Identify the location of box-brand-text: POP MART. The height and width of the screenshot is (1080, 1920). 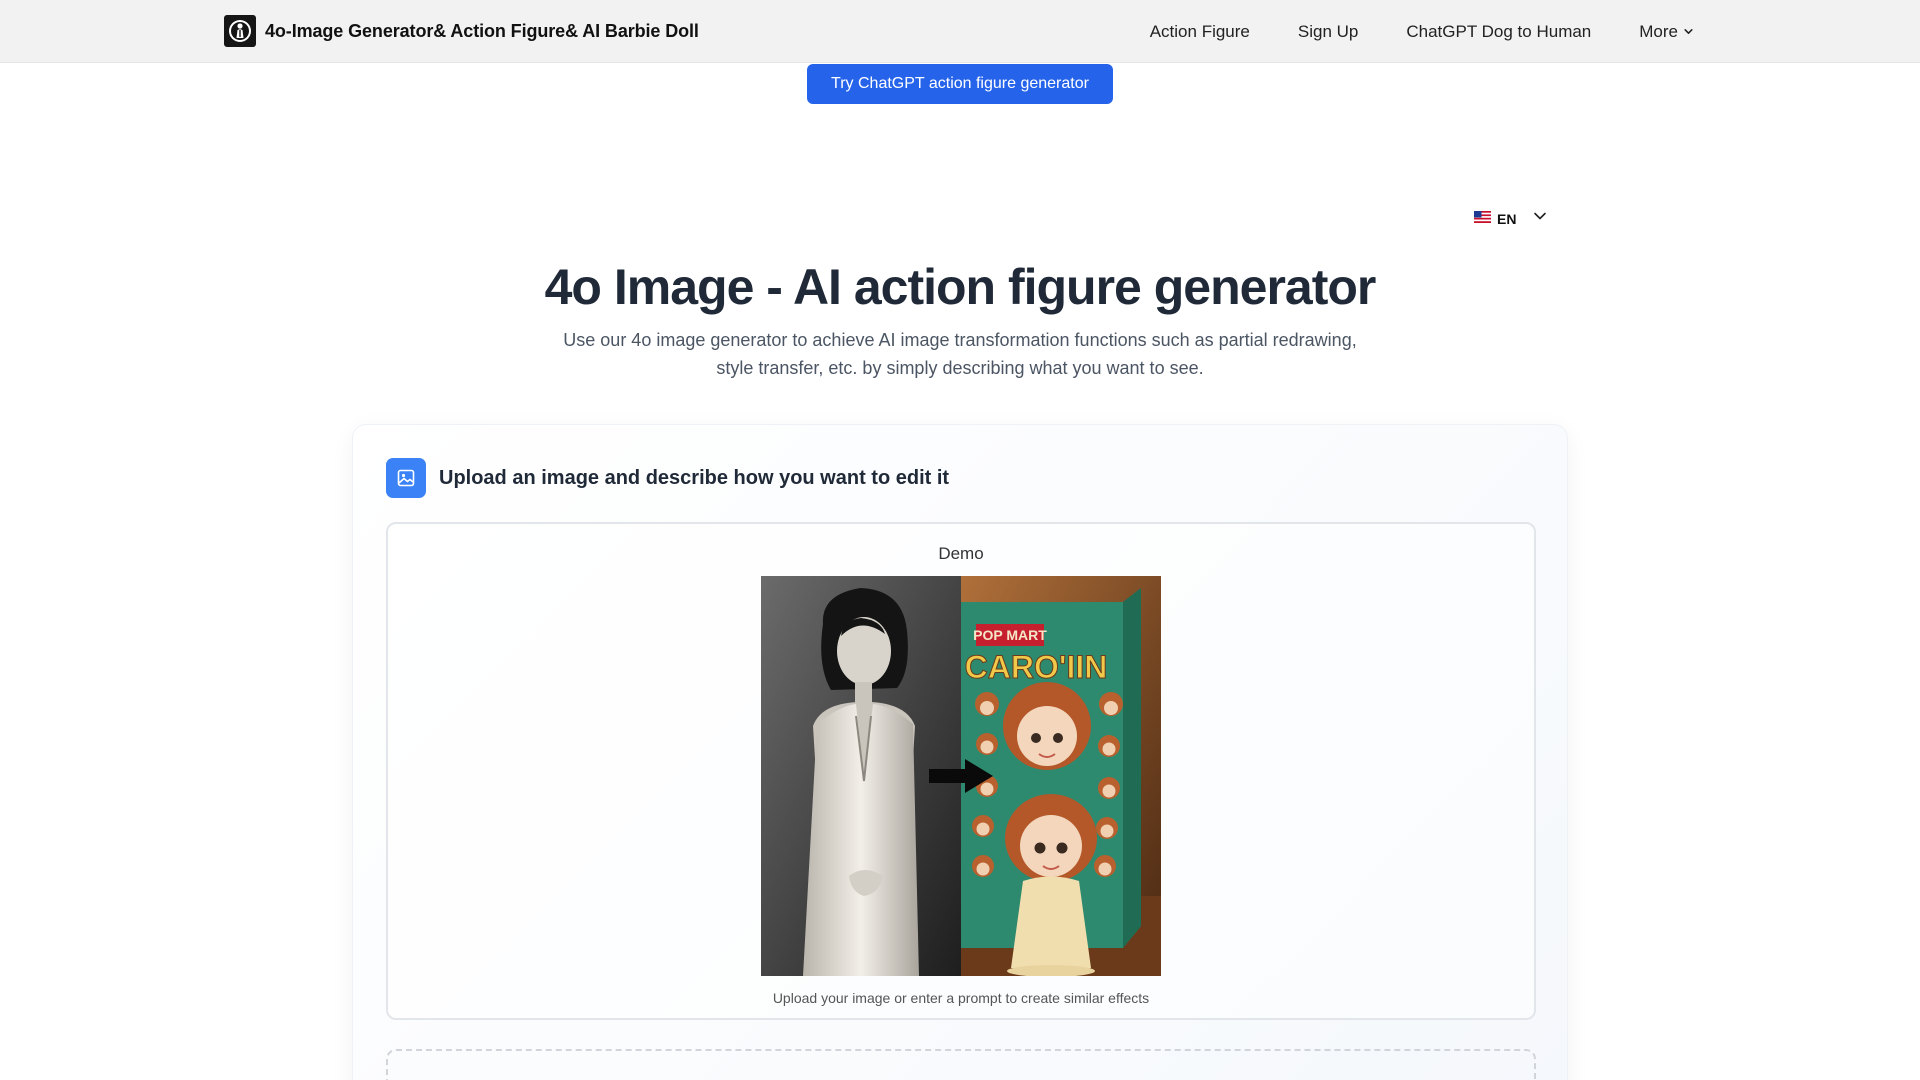
(1010, 635).